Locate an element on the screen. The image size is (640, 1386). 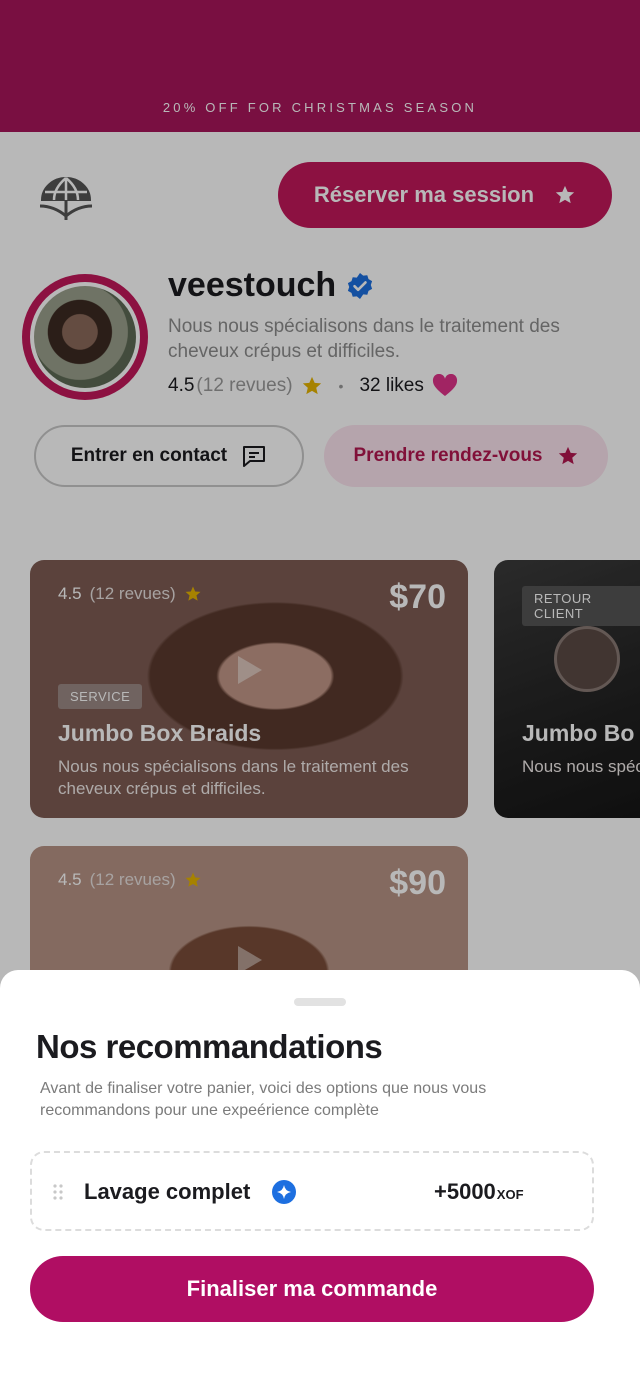
sheet-title: Nos recommandations is located at coordinates (209, 1046).